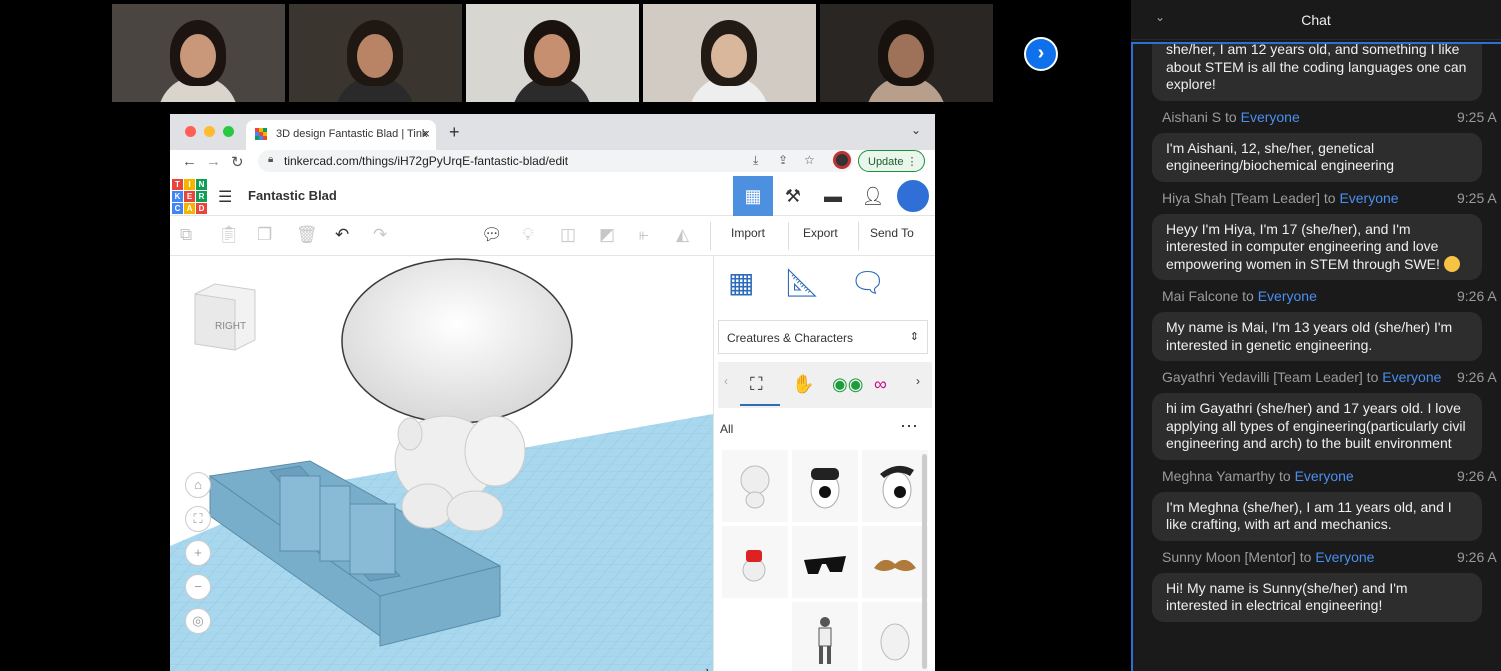  Describe the element at coordinates (755, 160) in the screenshot. I see `install-icon: ⤓` at that location.